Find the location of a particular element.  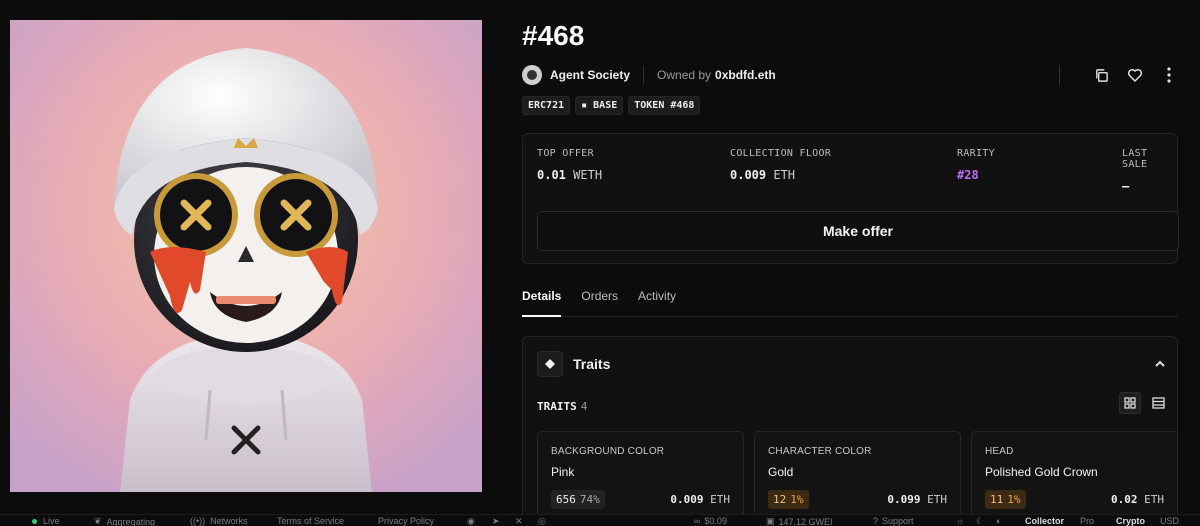

trait-rarity-badge: 12 1% is located at coordinates (788, 499).